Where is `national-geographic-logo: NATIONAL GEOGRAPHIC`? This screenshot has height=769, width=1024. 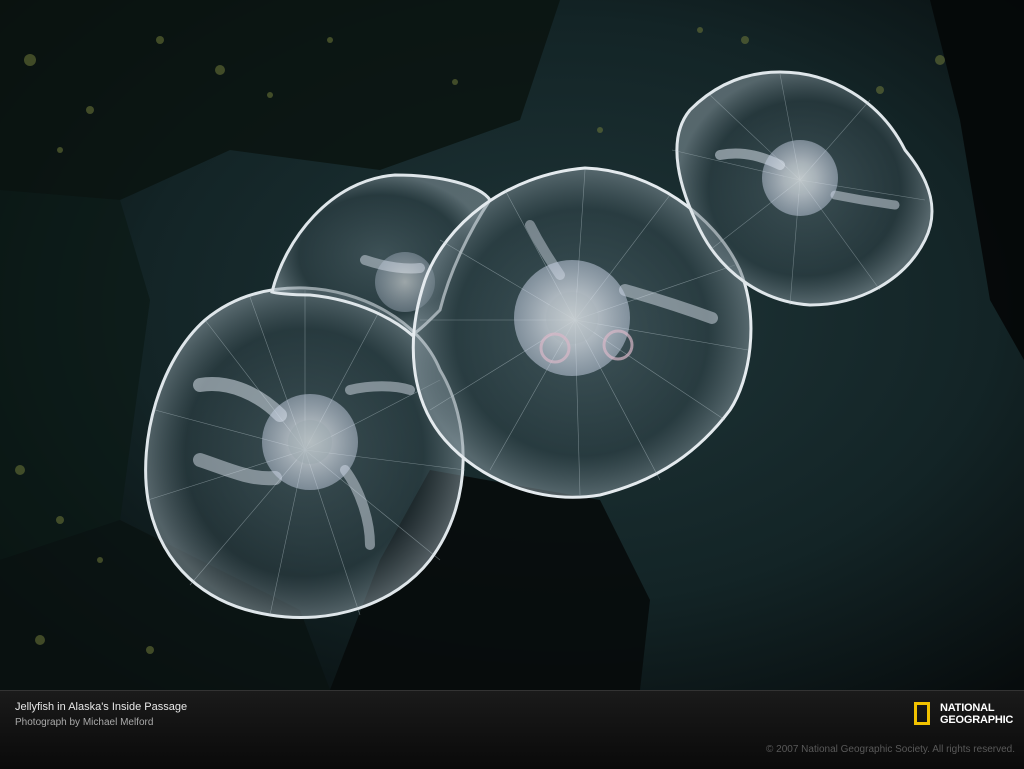
national-geographic-logo: NATIONAL GEOGRAPHIC is located at coordinates (964, 715).